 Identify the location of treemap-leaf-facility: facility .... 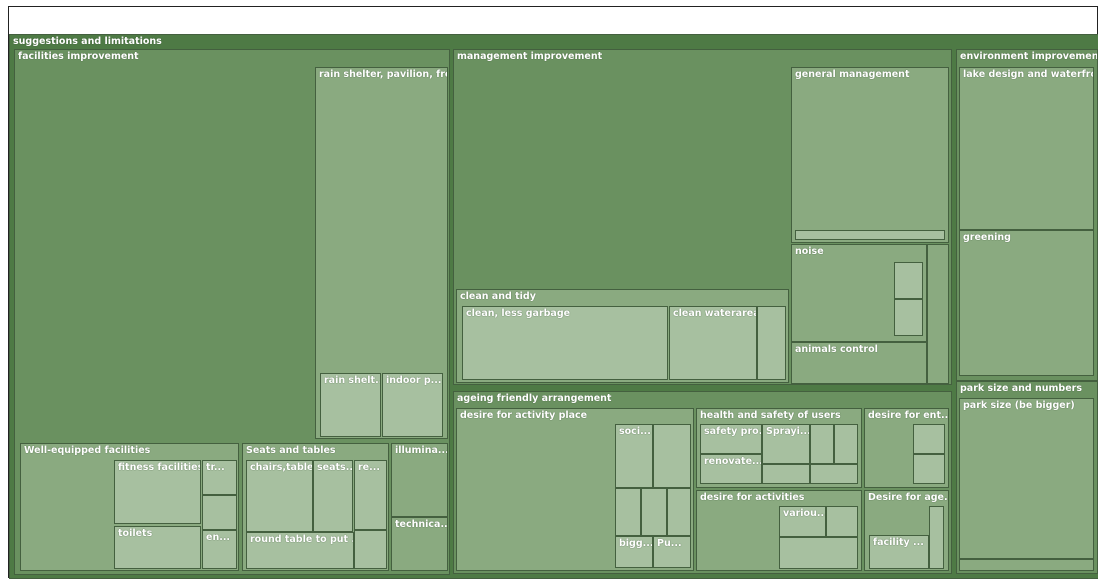
(899, 552).